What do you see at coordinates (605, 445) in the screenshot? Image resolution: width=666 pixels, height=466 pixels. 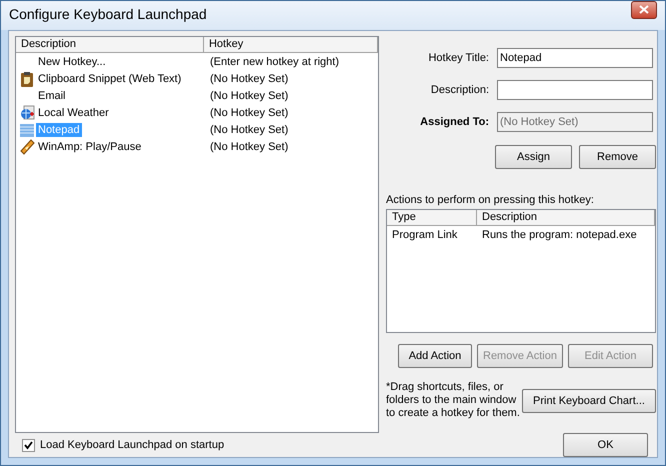 I see `ok-button: OK` at bounding box center [605, 445].